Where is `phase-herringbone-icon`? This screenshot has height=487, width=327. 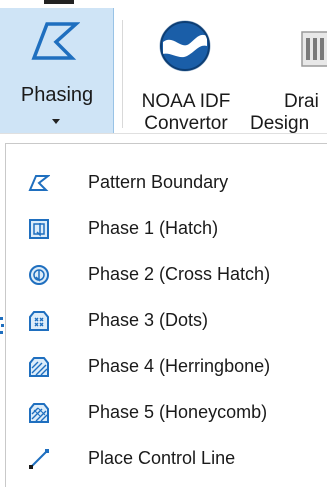
phase-herringbone-icon is located at coordinates (39, 367).